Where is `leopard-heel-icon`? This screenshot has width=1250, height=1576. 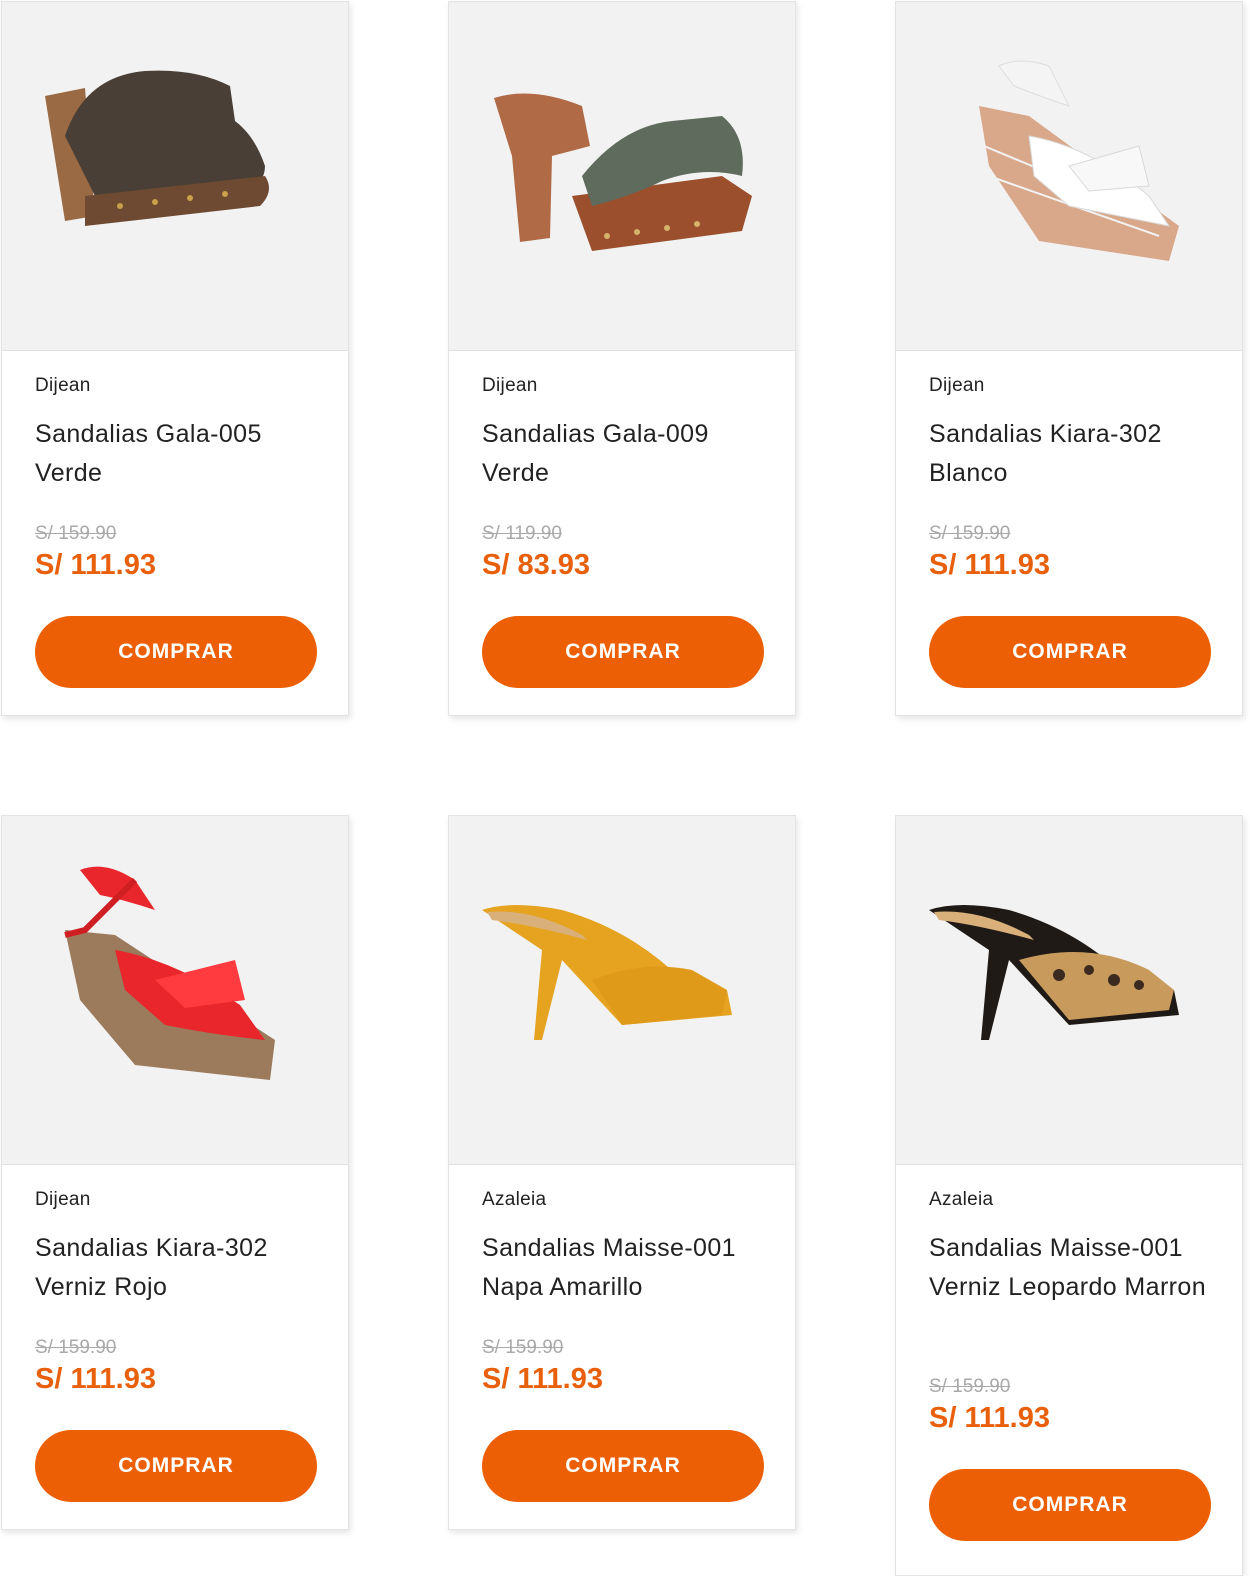 leopard-heel-icon is located at coordinates (1054, 972).